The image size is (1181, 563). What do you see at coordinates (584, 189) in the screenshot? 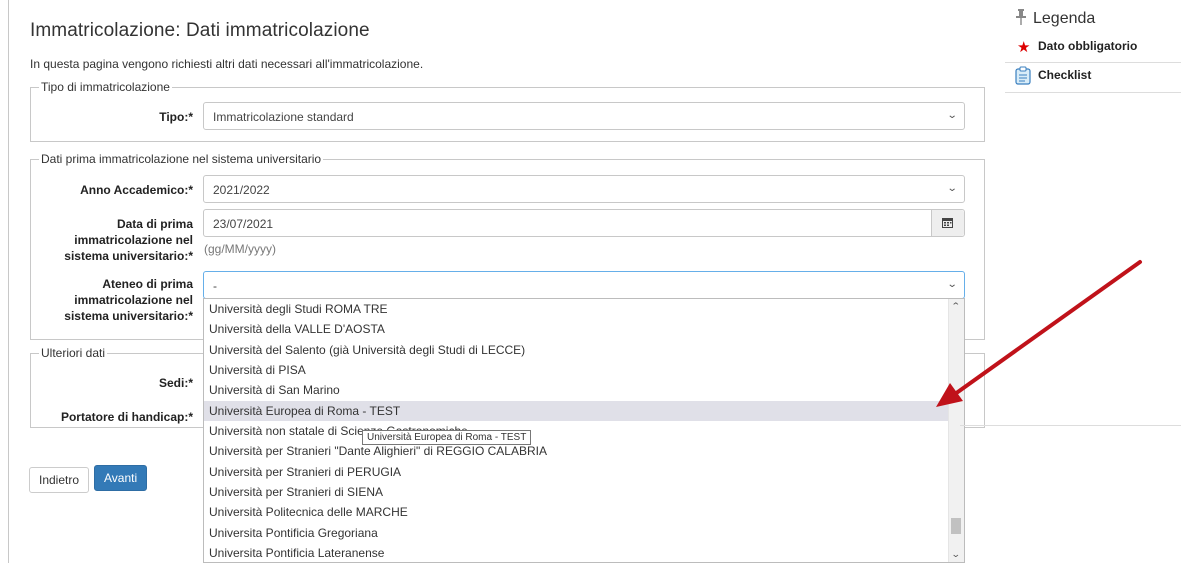
I see `anno-select: 2021/2022 ⌄` at bounding box center [584, 189].